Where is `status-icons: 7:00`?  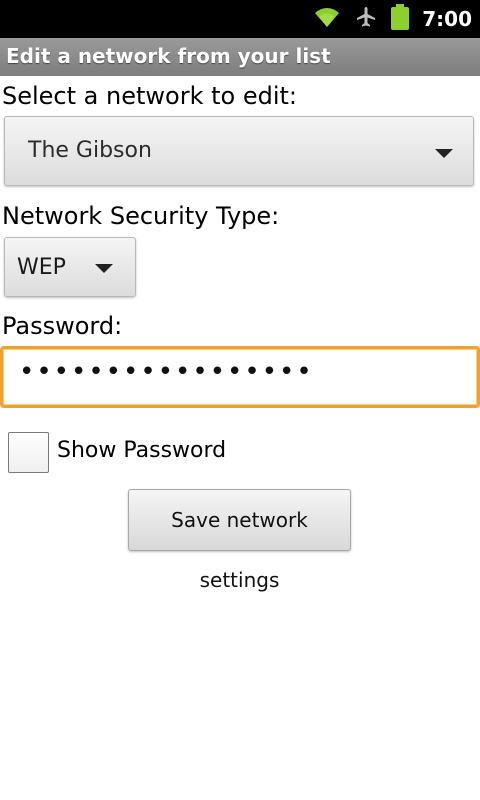 status-icons: 7:00 is located at coordinates (392, 19).